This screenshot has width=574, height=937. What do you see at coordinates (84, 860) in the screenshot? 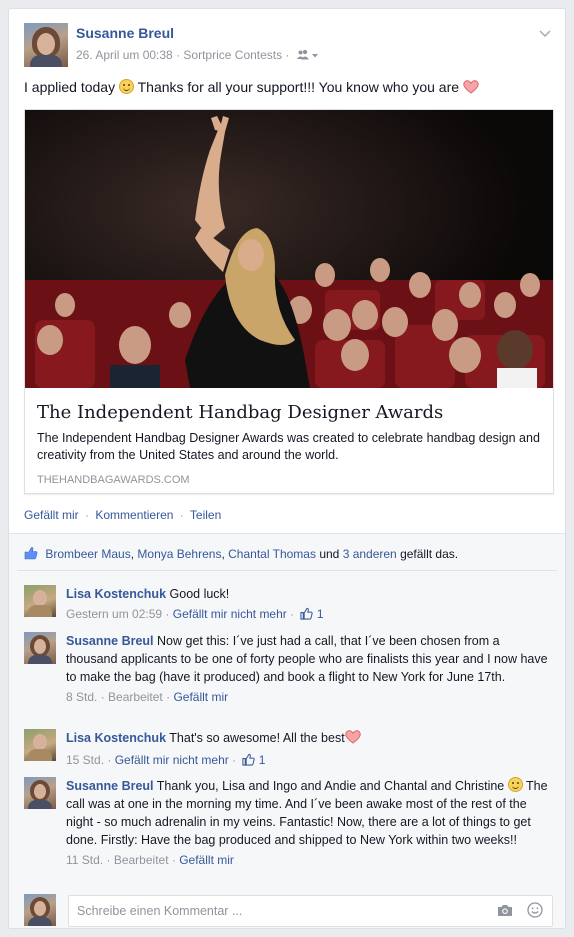
I see `comment-time: 11 Std.` at bounding box center [84, 860].